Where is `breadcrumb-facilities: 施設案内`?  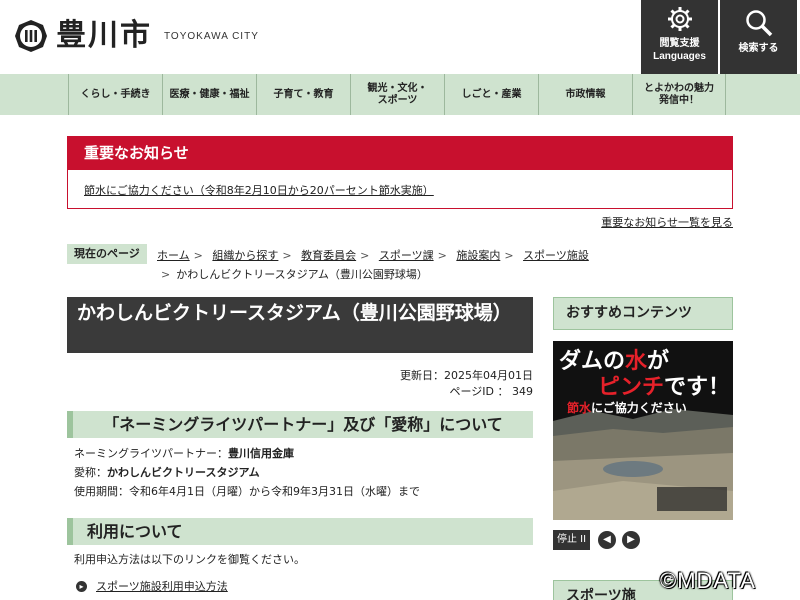
breadcrumb-facilities: 施設案内 is located at coordinates (478, 255).